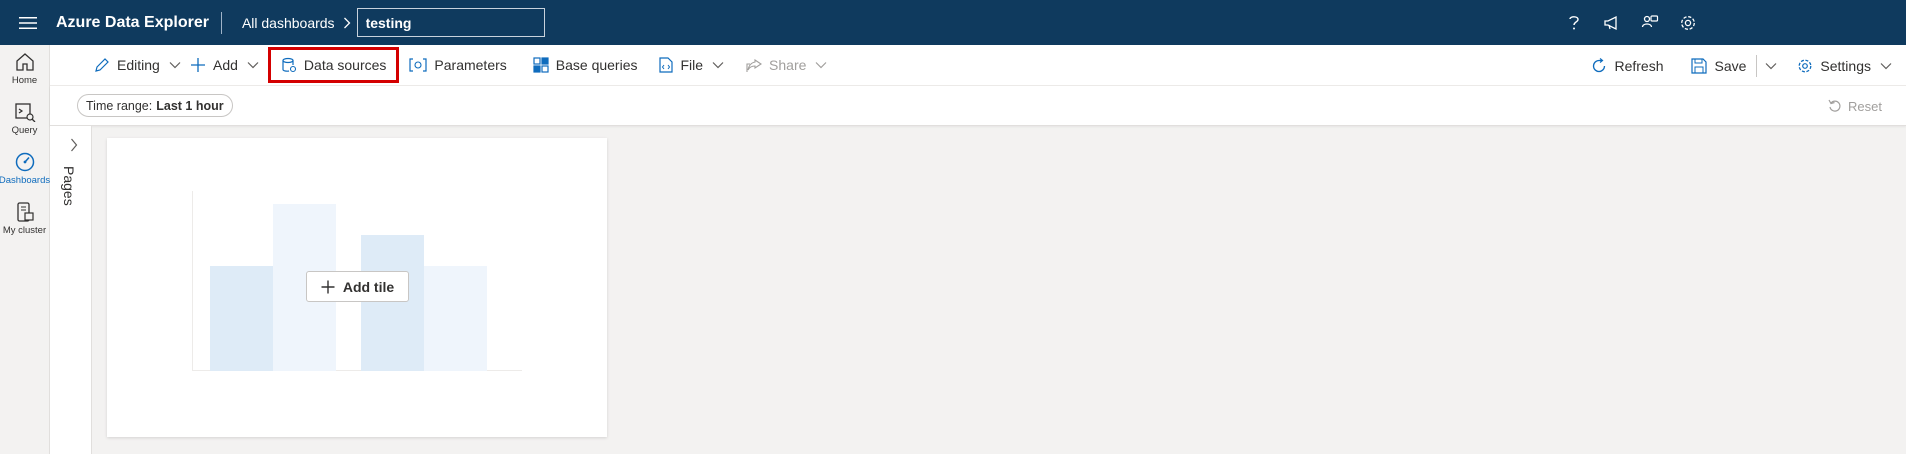 Image resolution: width=1906 pixels, height=454 pixels. What do you see at coordinates (541, 65) in the screenshot?
I see `base-queries-icon` at bounding box center [541, 65].